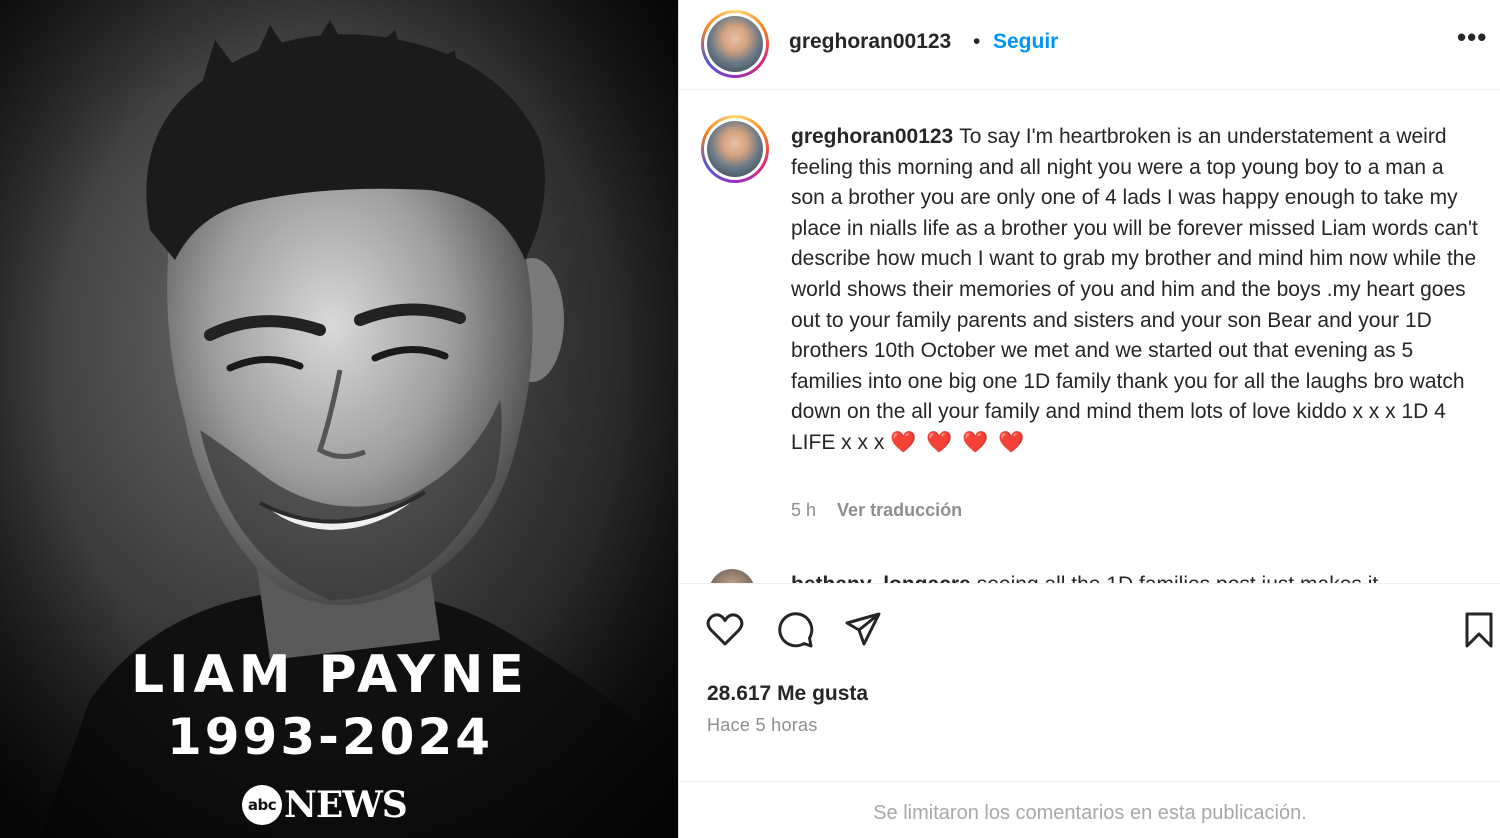 The height and width of the screenshot is (838, 1500). I want to click on memorial-years: 1993-2024, so click(330, 737).